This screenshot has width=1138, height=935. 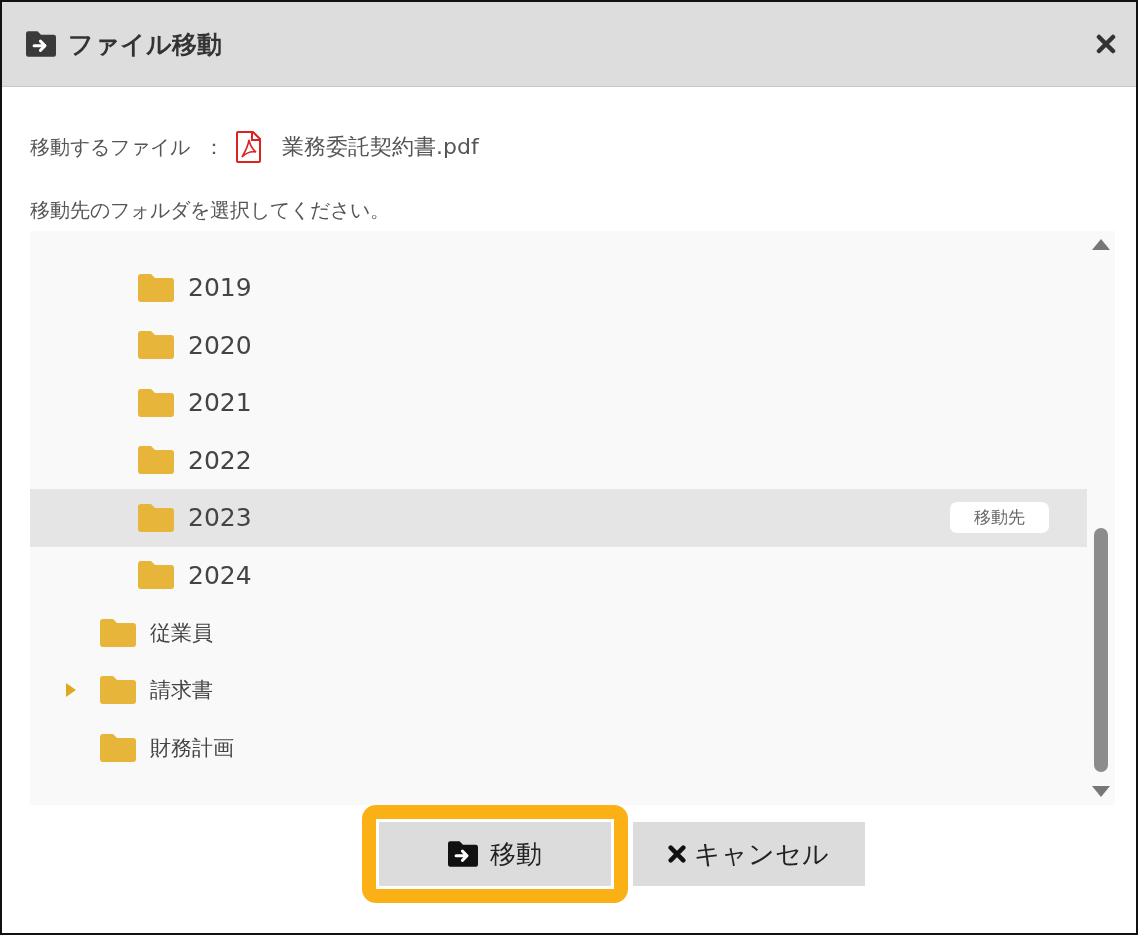 I want to click on folder-name: 2024, so click(x=220, y=575).